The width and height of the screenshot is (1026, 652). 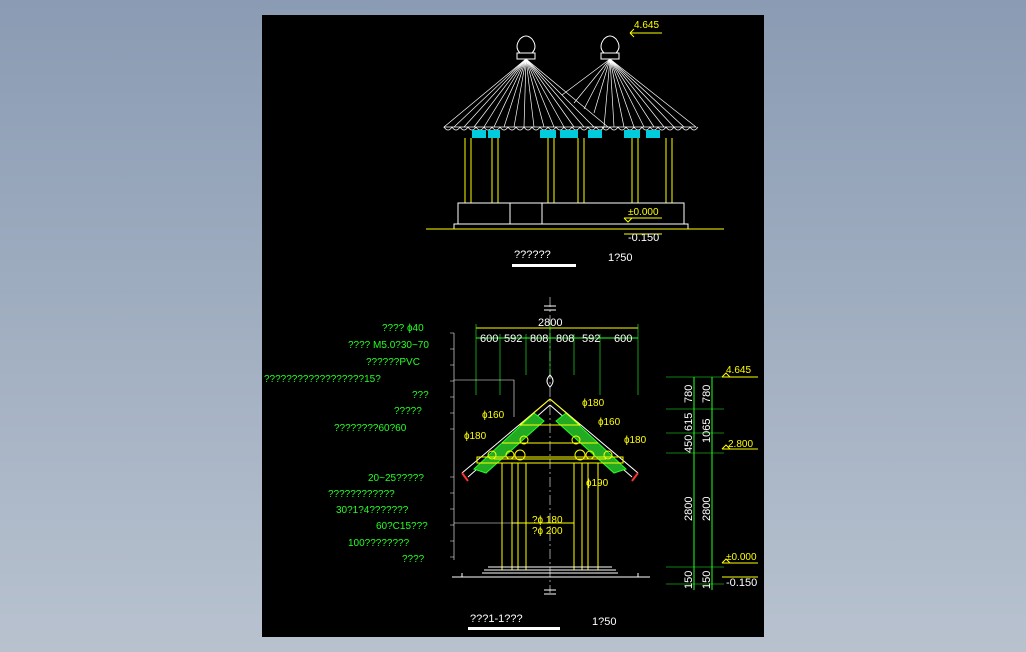 What do you see at coordinates (532, 255) in the screenshot?
I see `elevation-title: ??????` at bounding box center [532, 255].